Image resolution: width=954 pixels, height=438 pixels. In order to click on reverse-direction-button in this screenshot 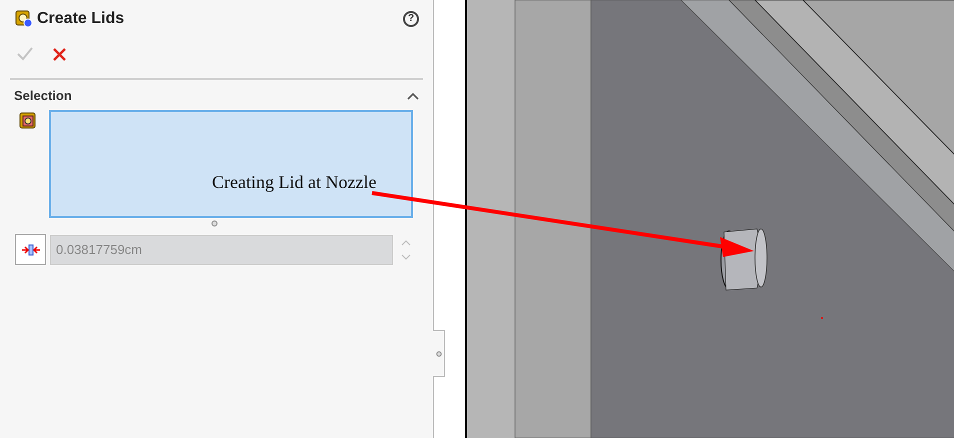, I will do `click(30, 249)`.